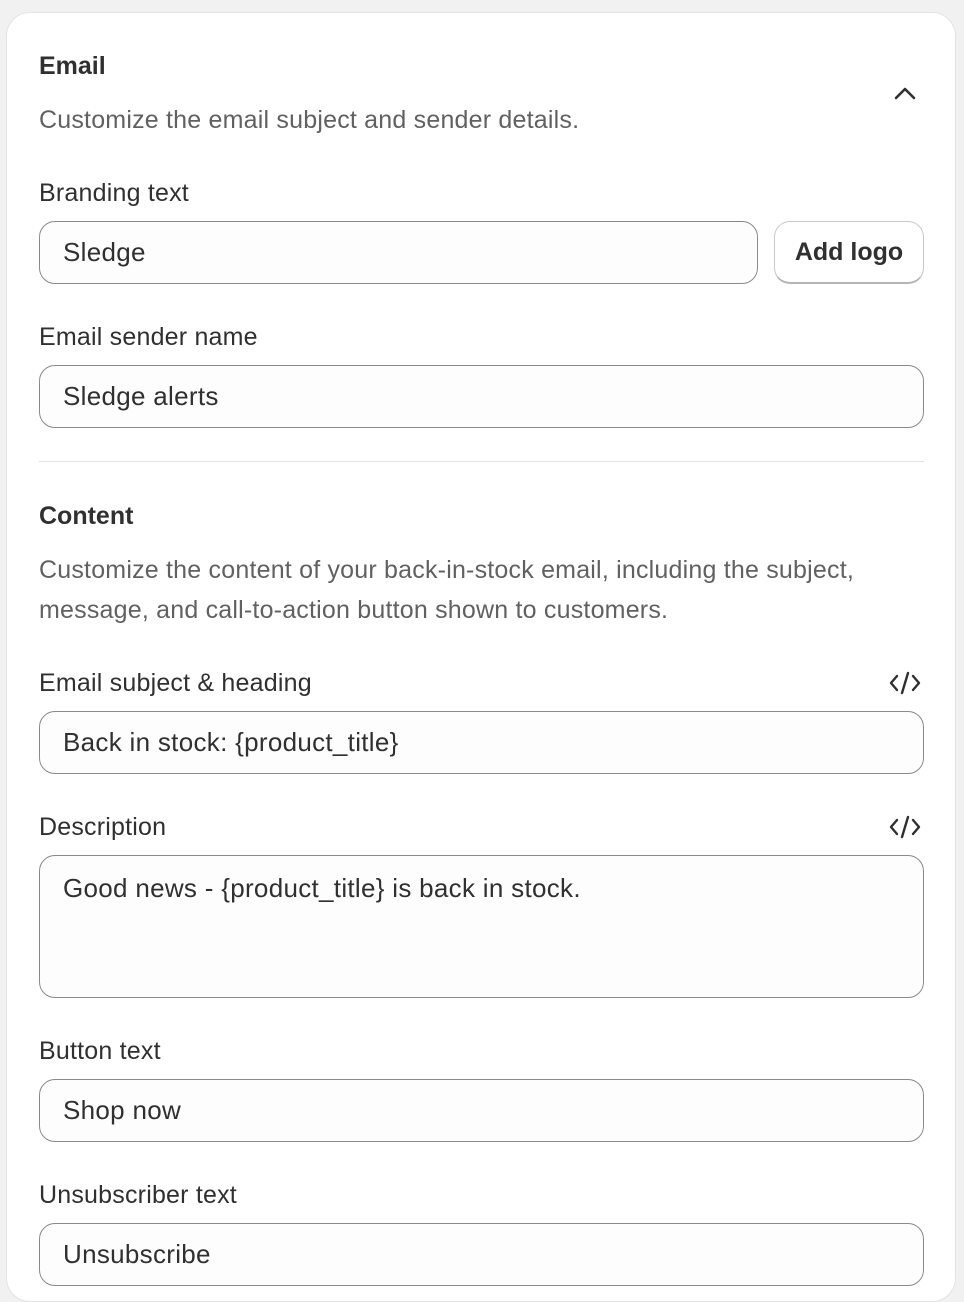  I want to click on sender-name-label: Email sender name, so click(148, 337).